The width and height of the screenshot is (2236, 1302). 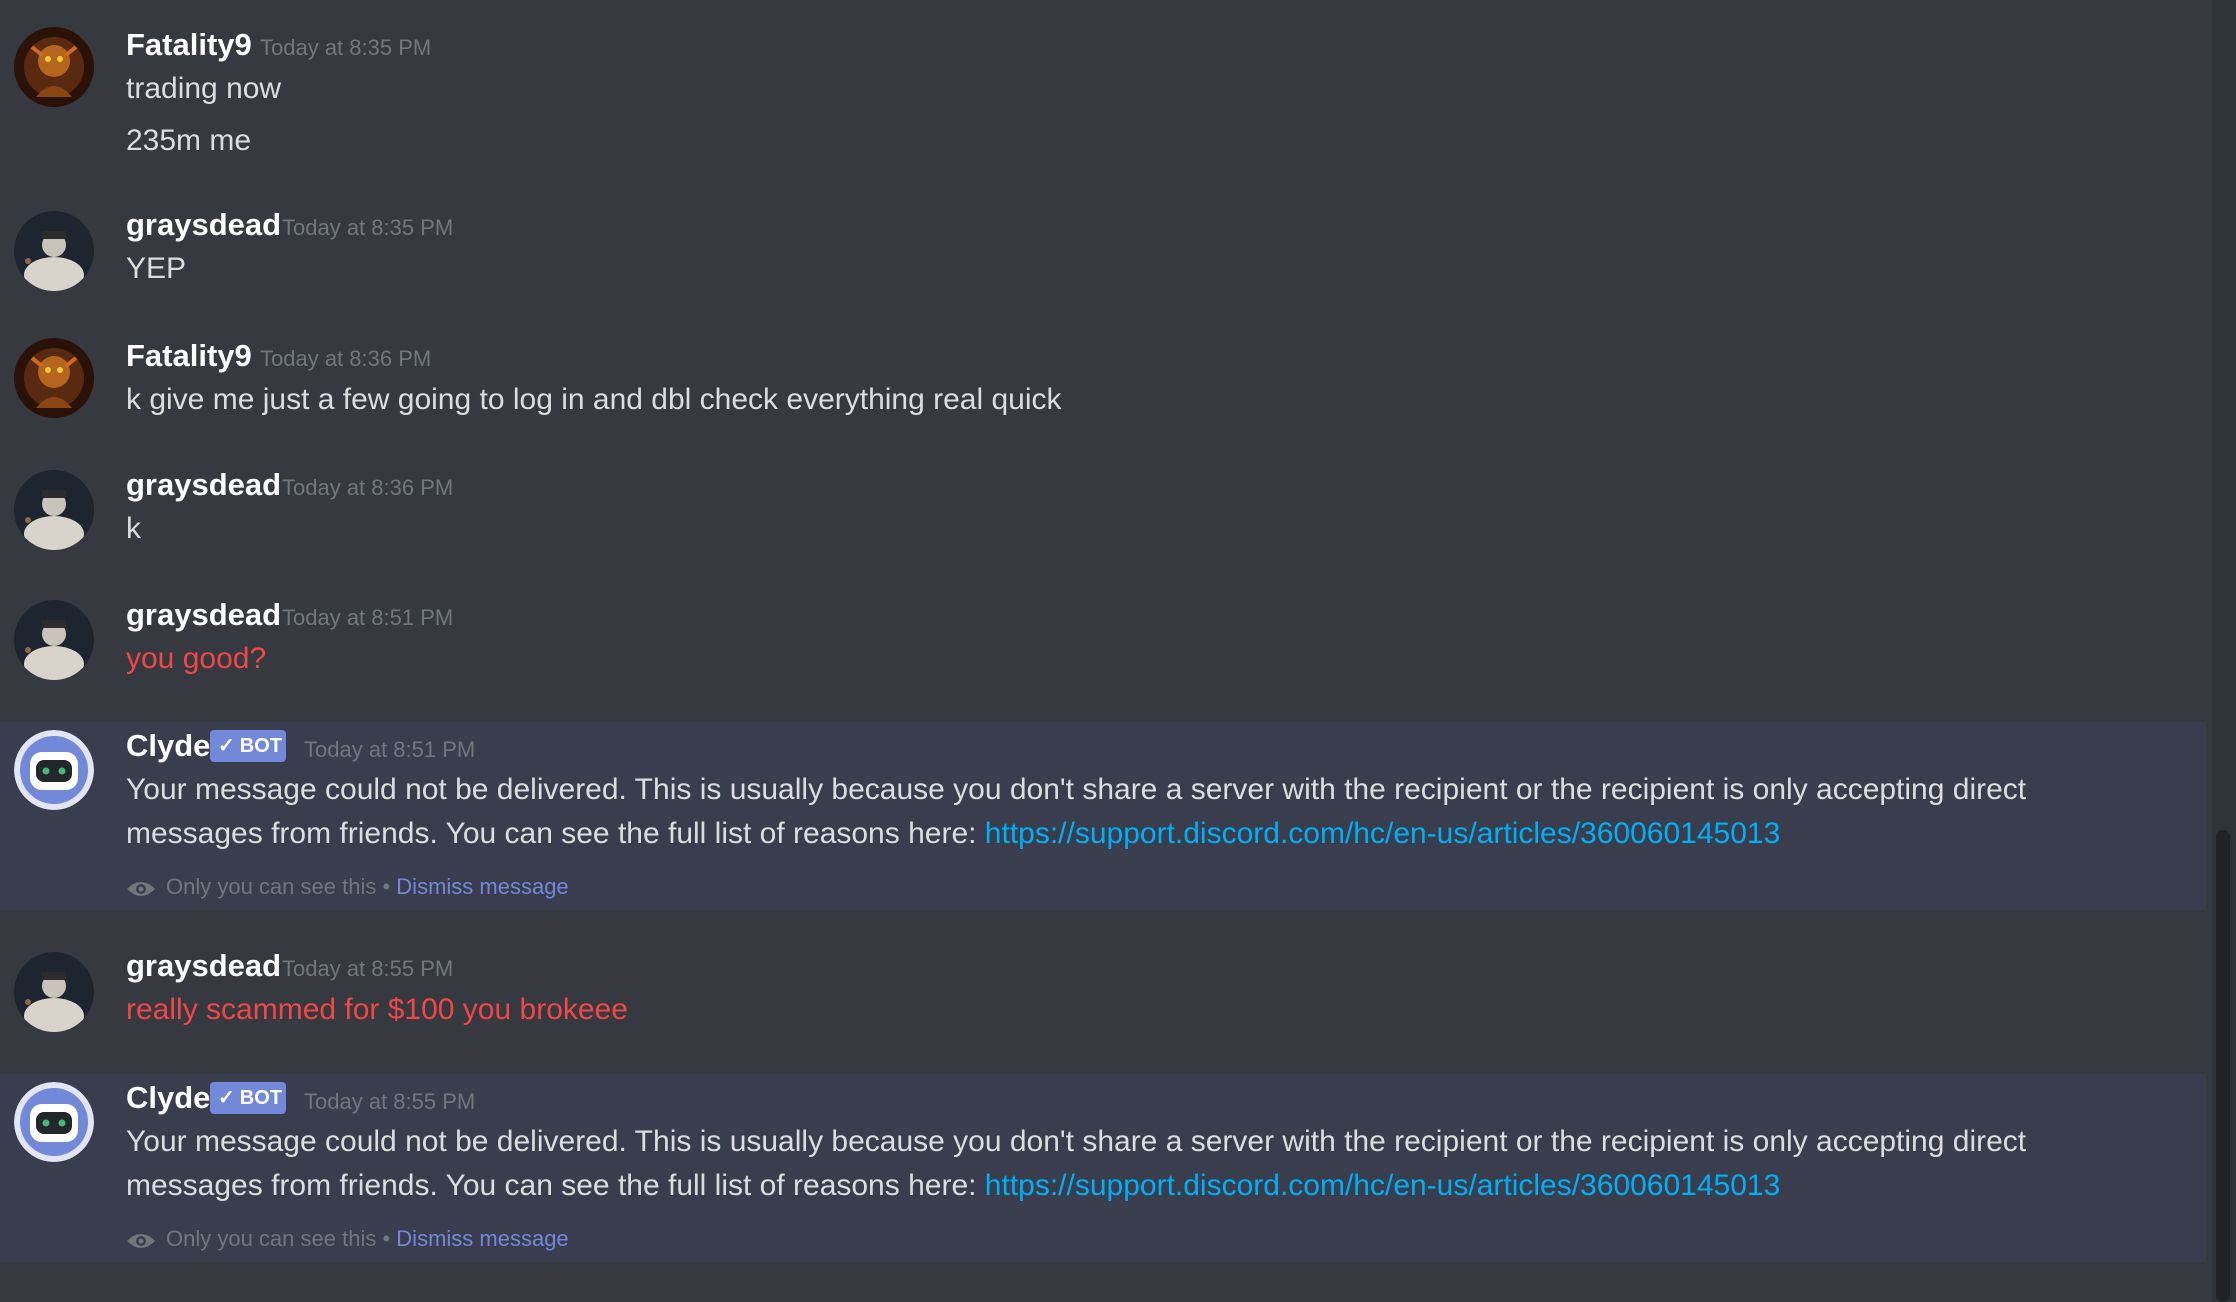 I want to click on message-text: YEP, so click(x=156, y=268).